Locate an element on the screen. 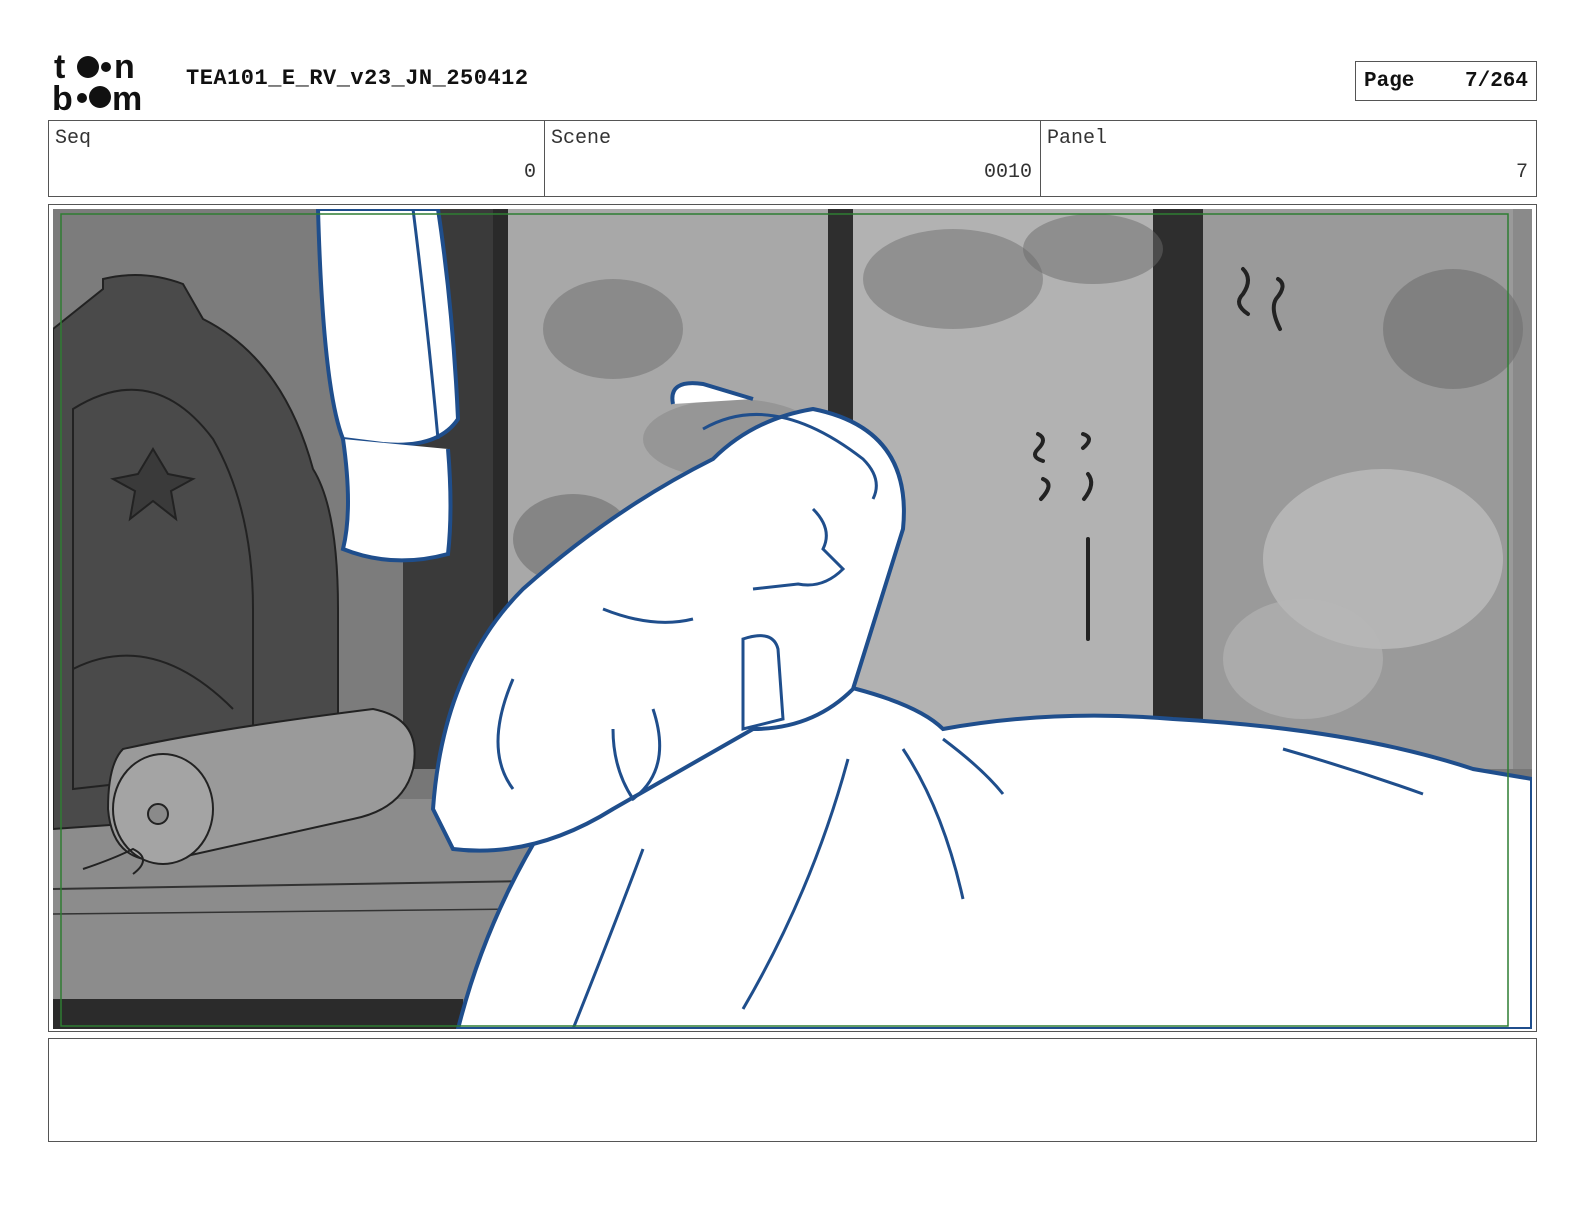  scene-label: Scene is located at coordinates (581, 138).